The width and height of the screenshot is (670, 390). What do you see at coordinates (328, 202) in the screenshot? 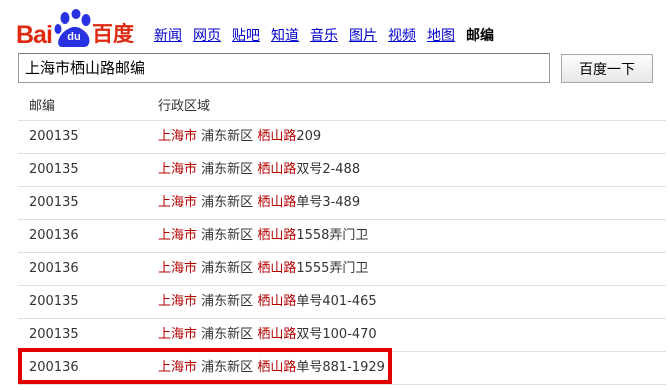
I see `address-detail: 单号3-489` at bounding box center [328, 202].